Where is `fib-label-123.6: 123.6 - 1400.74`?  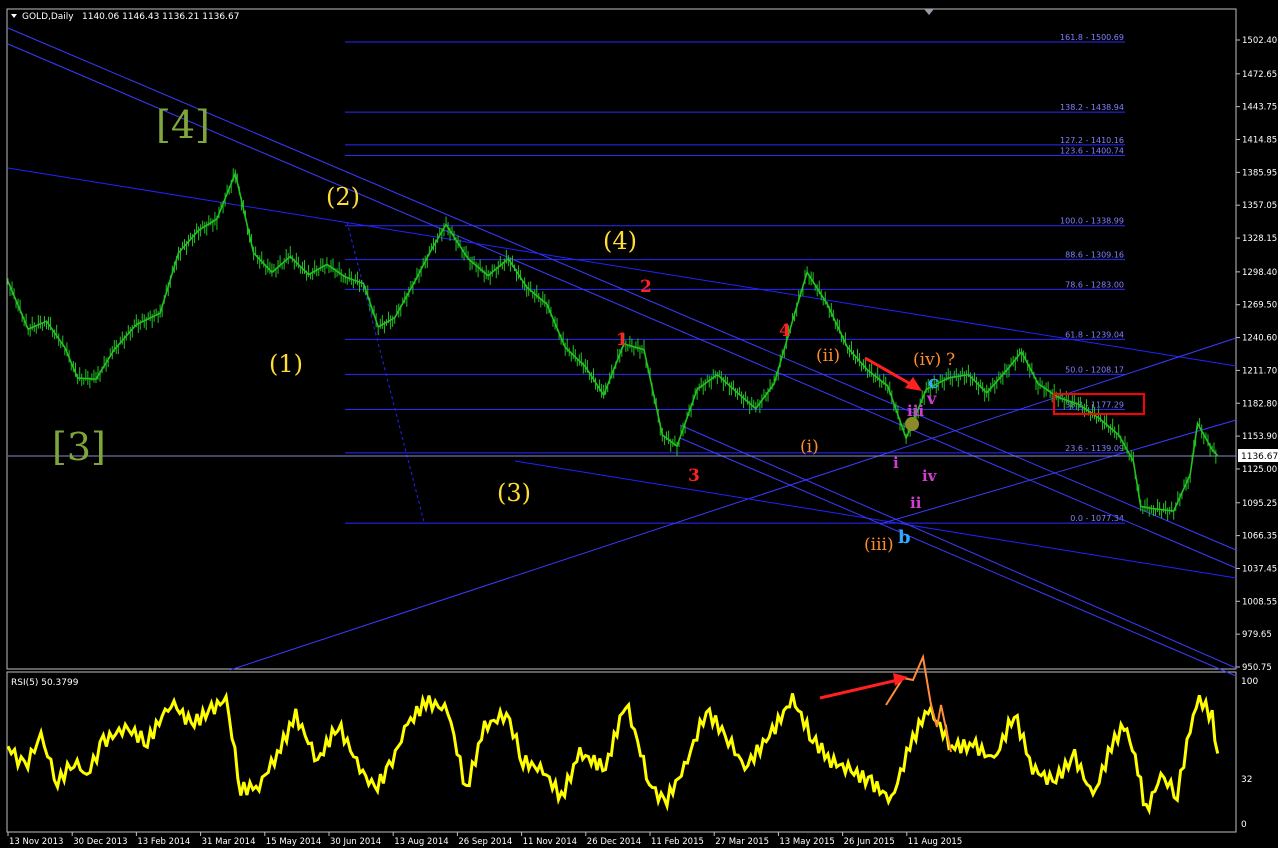 fib-label-123.6: 123.6 - 1400.74 is located at coordinates (1092, 151).